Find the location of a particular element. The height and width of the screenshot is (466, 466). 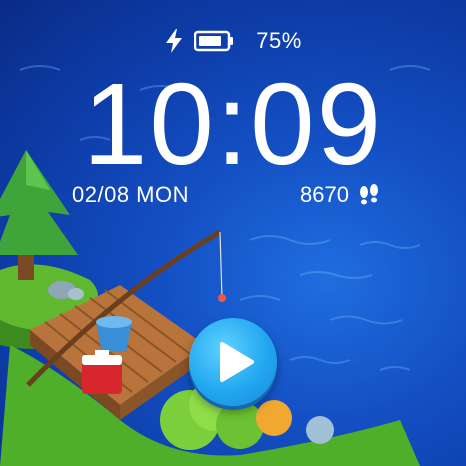

lightning-bolt-icon is located at coordinates (174, 41).